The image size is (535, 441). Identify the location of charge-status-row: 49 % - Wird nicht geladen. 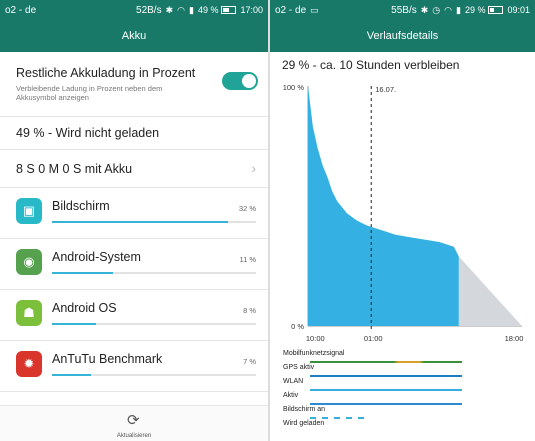
(134, 133).